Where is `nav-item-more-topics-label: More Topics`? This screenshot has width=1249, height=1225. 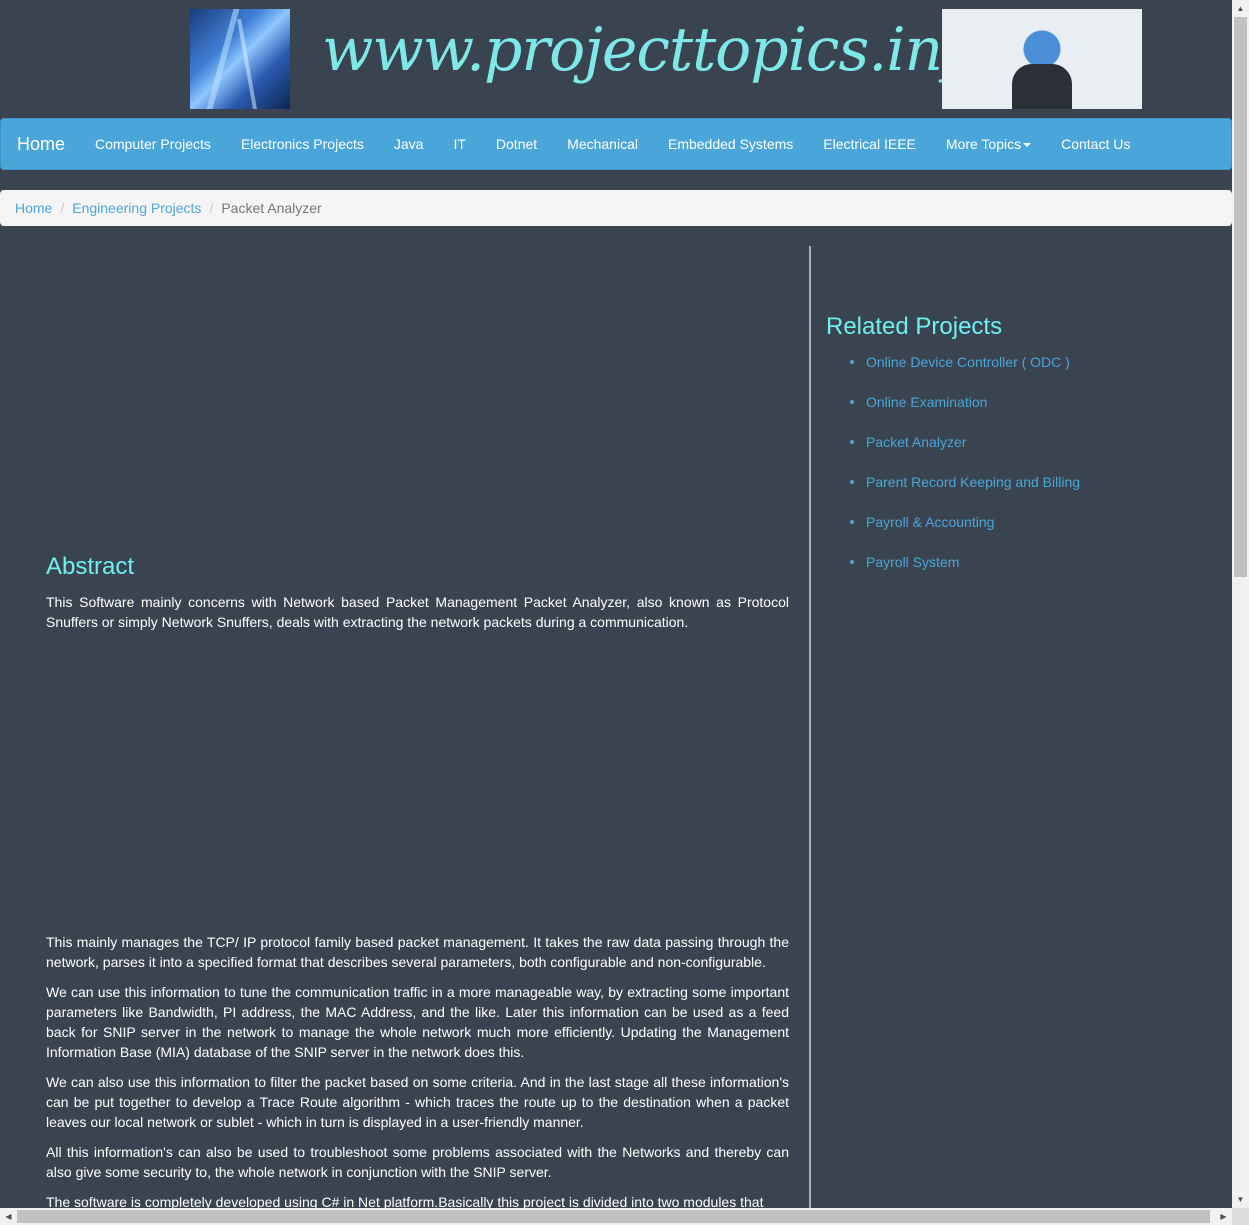
nav-item-more-topics-label: More Topics is located at coordinates (983, 144).